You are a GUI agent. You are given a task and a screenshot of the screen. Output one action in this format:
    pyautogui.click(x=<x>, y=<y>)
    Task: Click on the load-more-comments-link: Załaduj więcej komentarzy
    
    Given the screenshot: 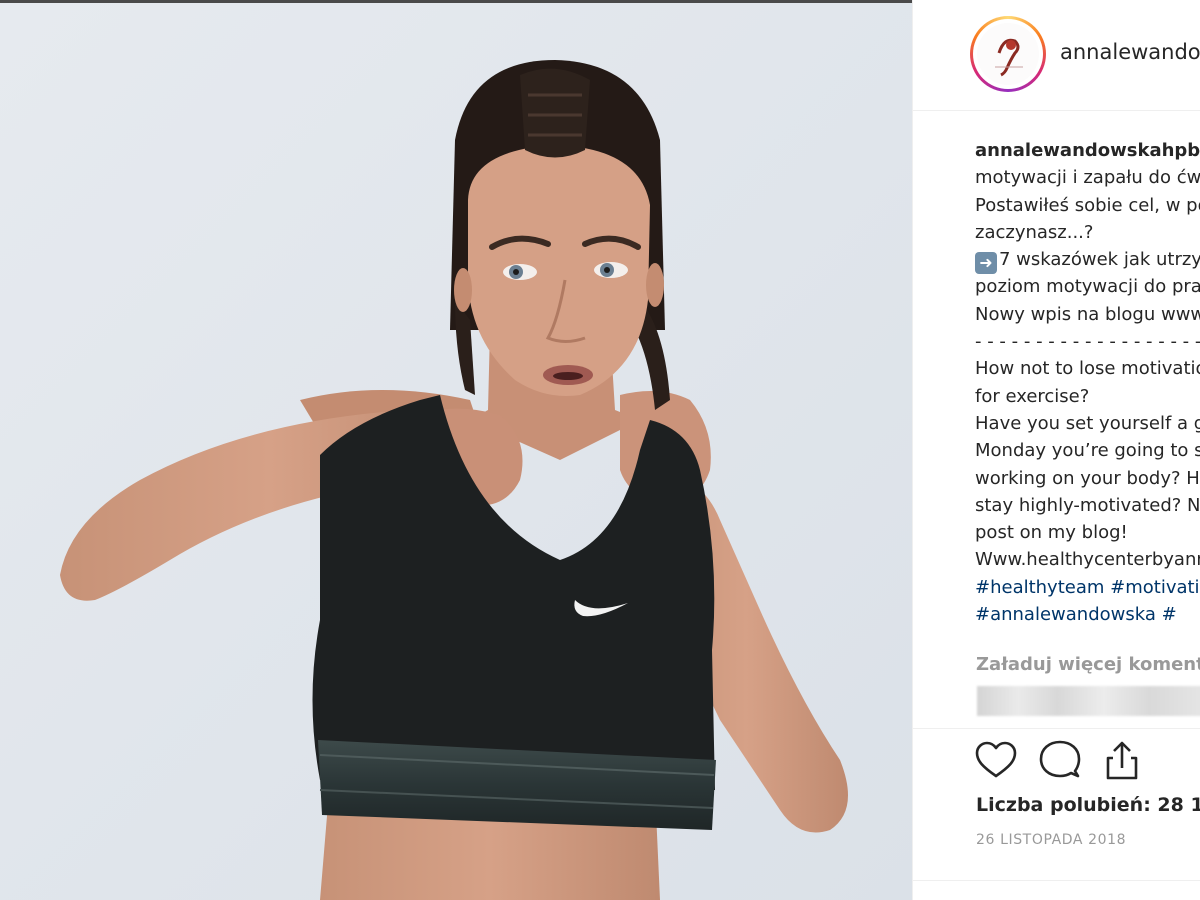 What is the action you would take?
    pyautogui.click(x=1088, y=664)
    